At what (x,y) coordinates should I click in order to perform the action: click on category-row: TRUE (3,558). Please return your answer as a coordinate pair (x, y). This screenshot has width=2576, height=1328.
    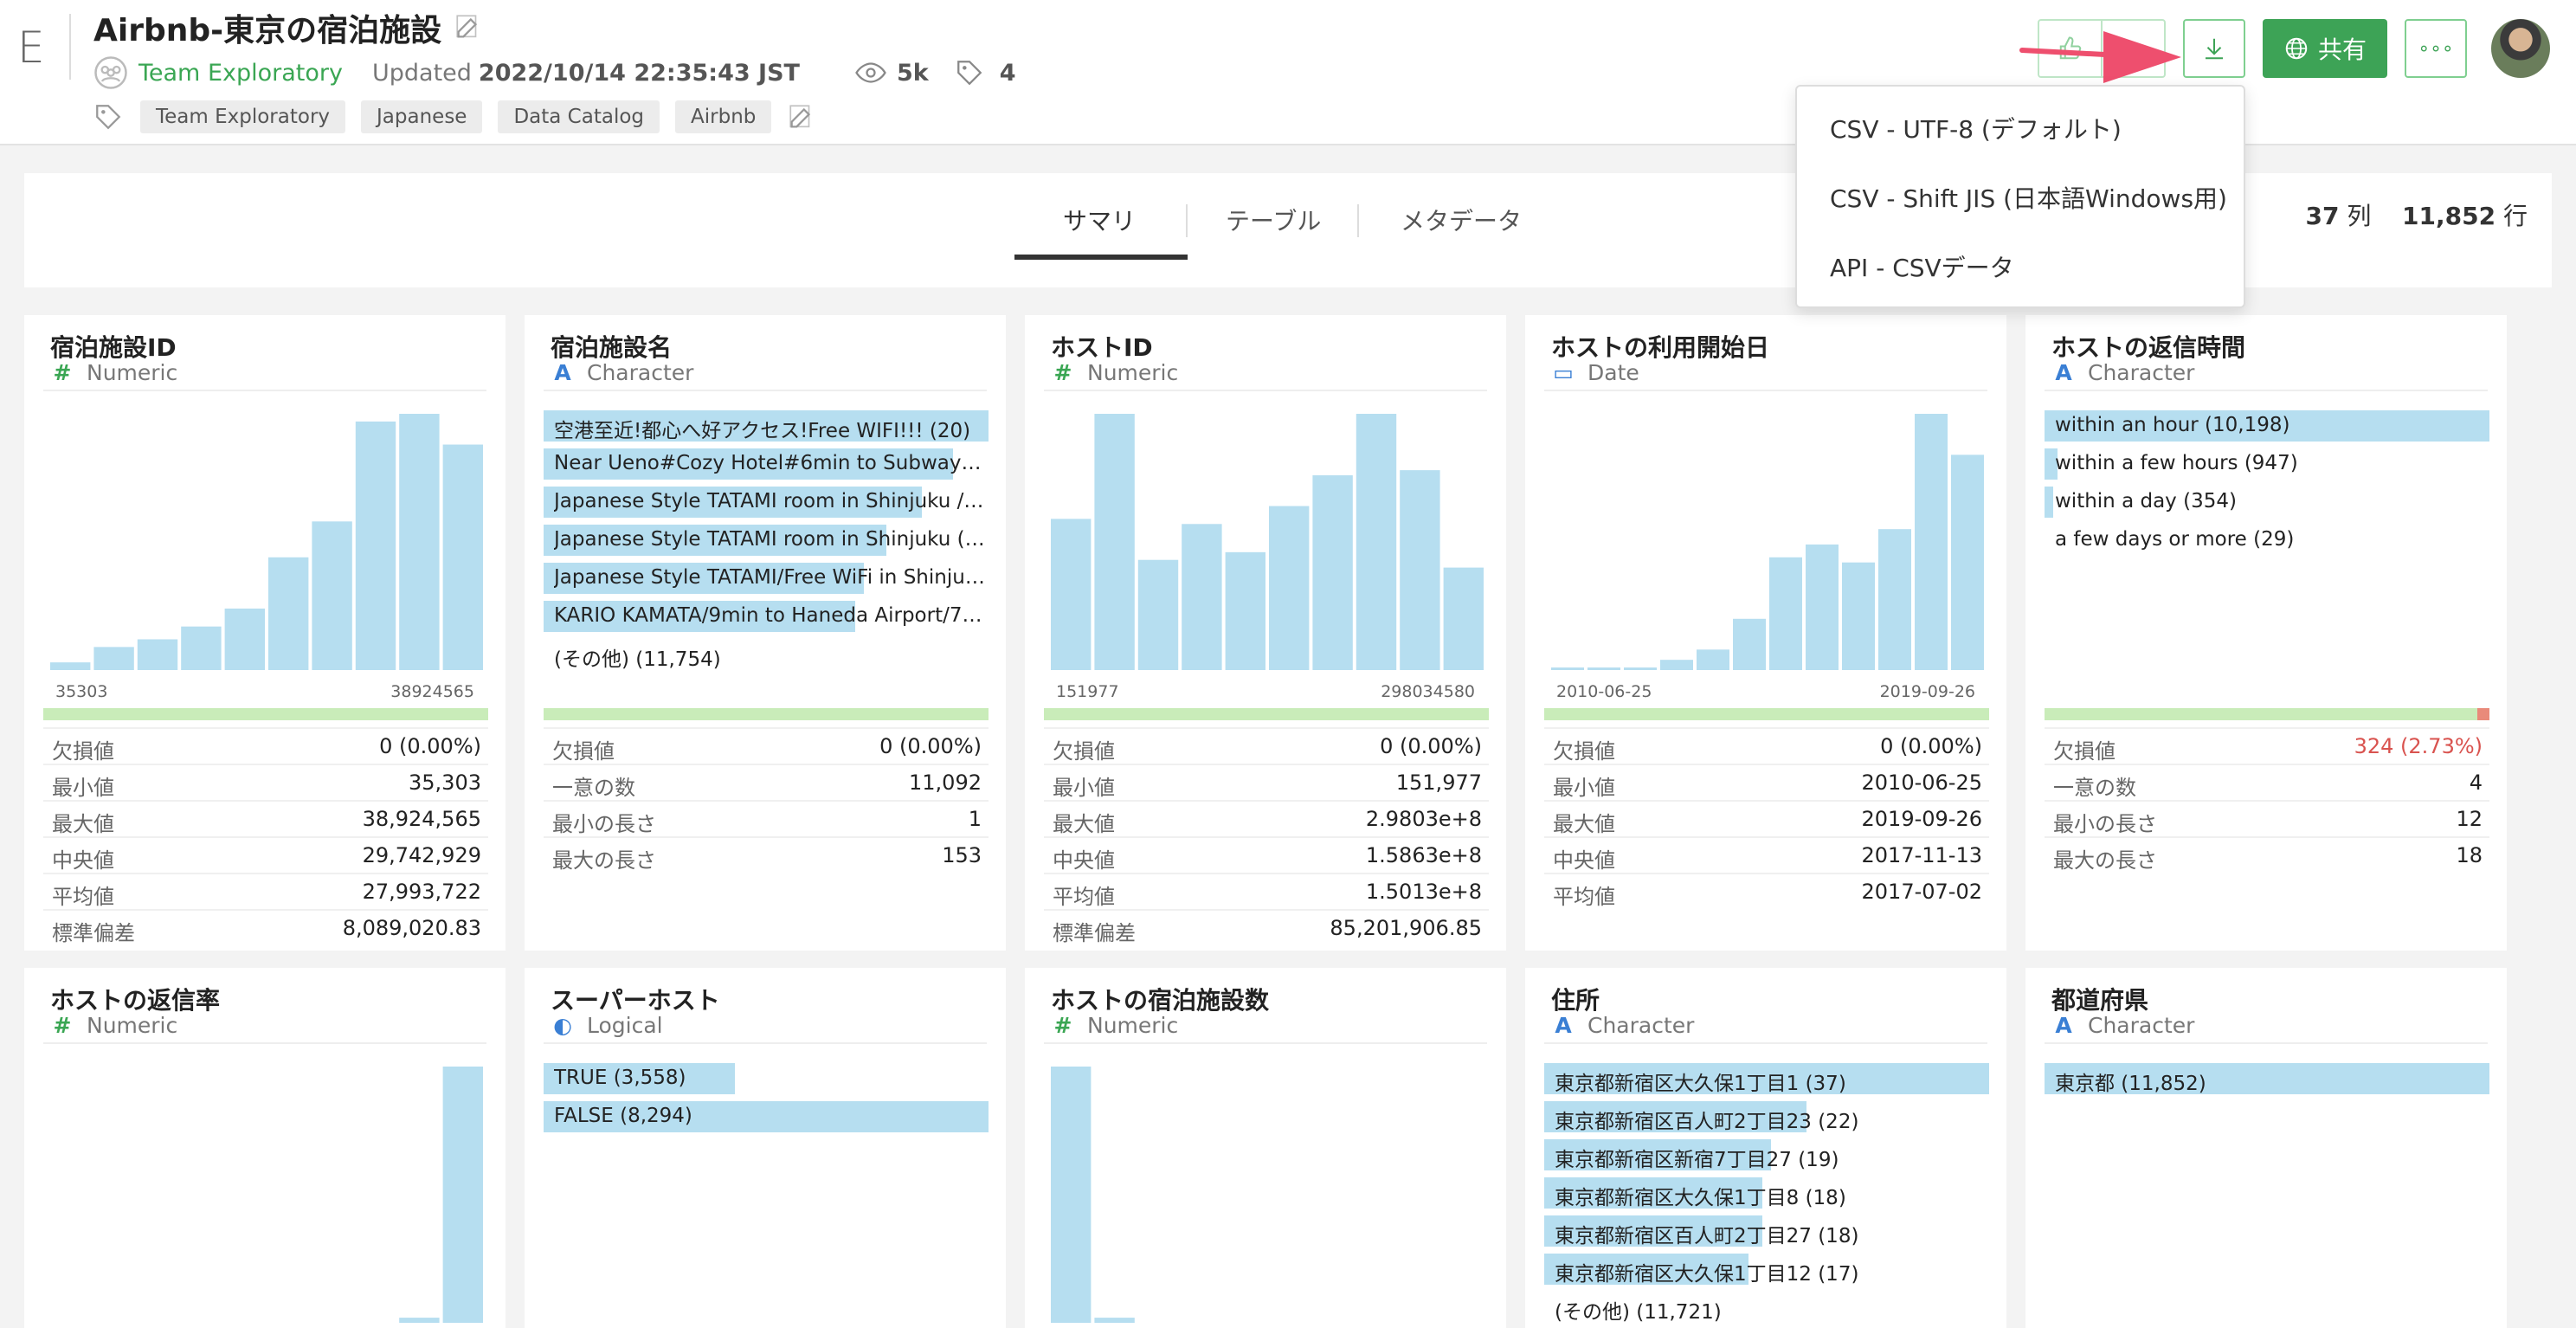
    Looking at the image, I should click on (766, 1078).